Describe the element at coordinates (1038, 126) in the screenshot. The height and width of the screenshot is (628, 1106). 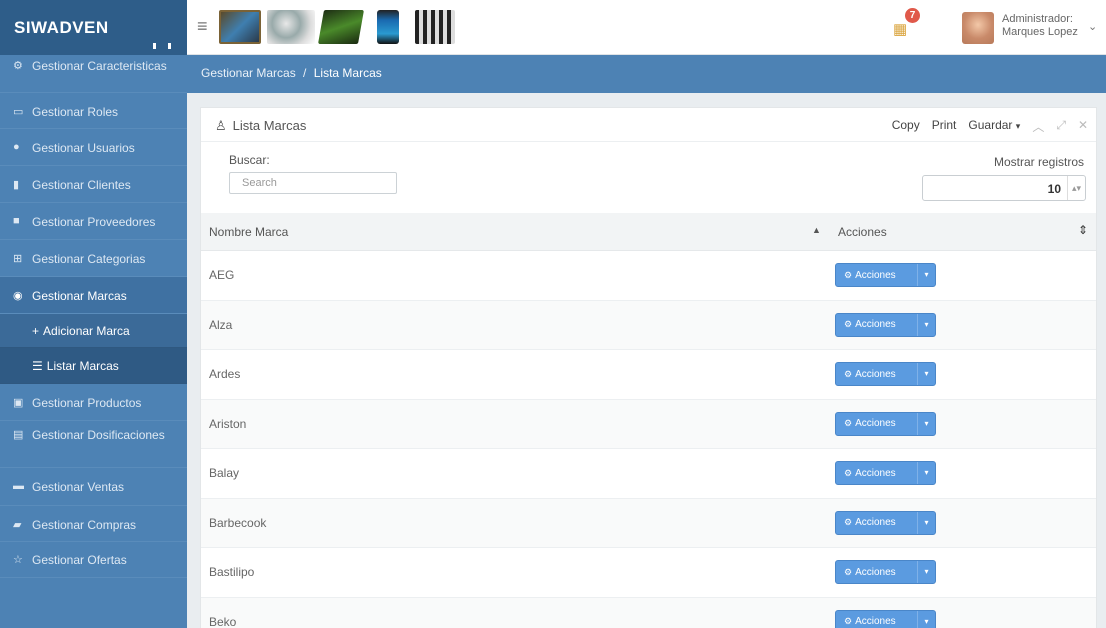
I see `collapse-icon: ︿` at that location.